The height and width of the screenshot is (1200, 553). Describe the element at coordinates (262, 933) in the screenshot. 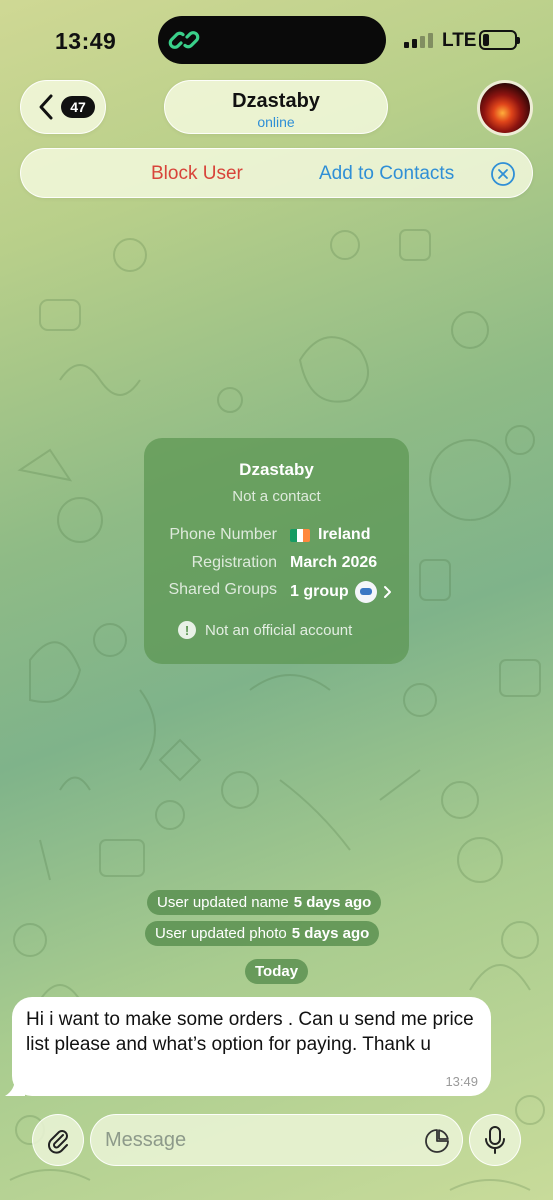

I see `service-message: User updated photo 5 days ago` at that location.